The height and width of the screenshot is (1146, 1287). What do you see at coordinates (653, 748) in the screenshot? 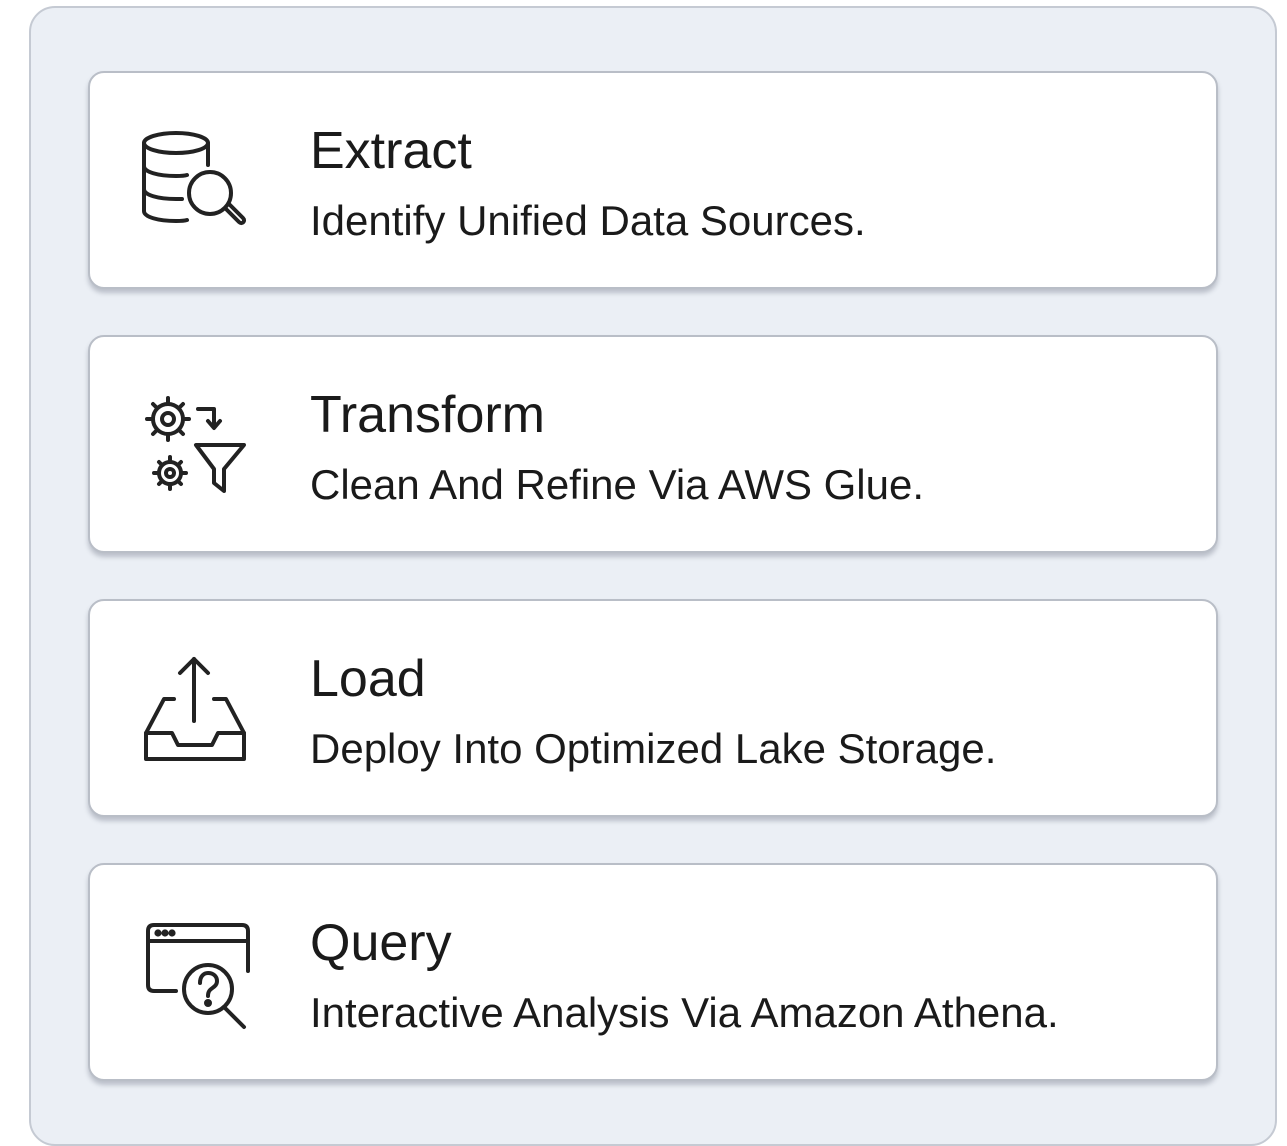
I see `step-description: Deploy Into Optimized Lake Storage.` at bounding box center [653, 748].